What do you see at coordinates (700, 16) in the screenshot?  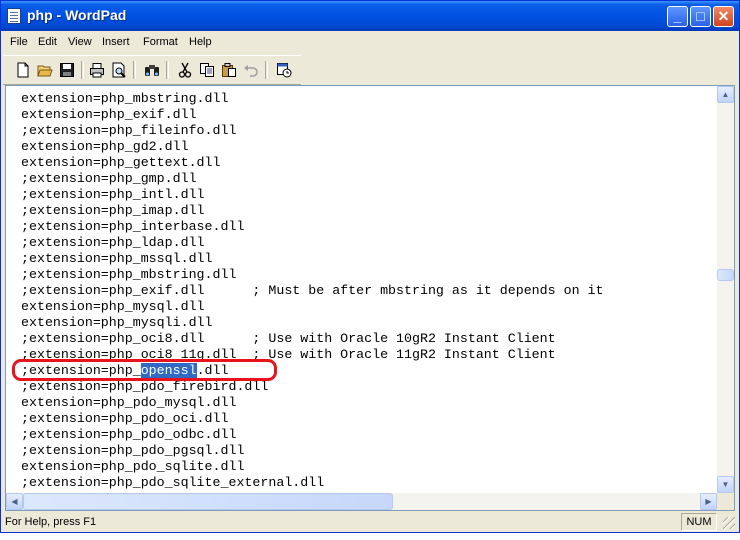 I see `maximize-button: □` at bounding box center [700, 16].